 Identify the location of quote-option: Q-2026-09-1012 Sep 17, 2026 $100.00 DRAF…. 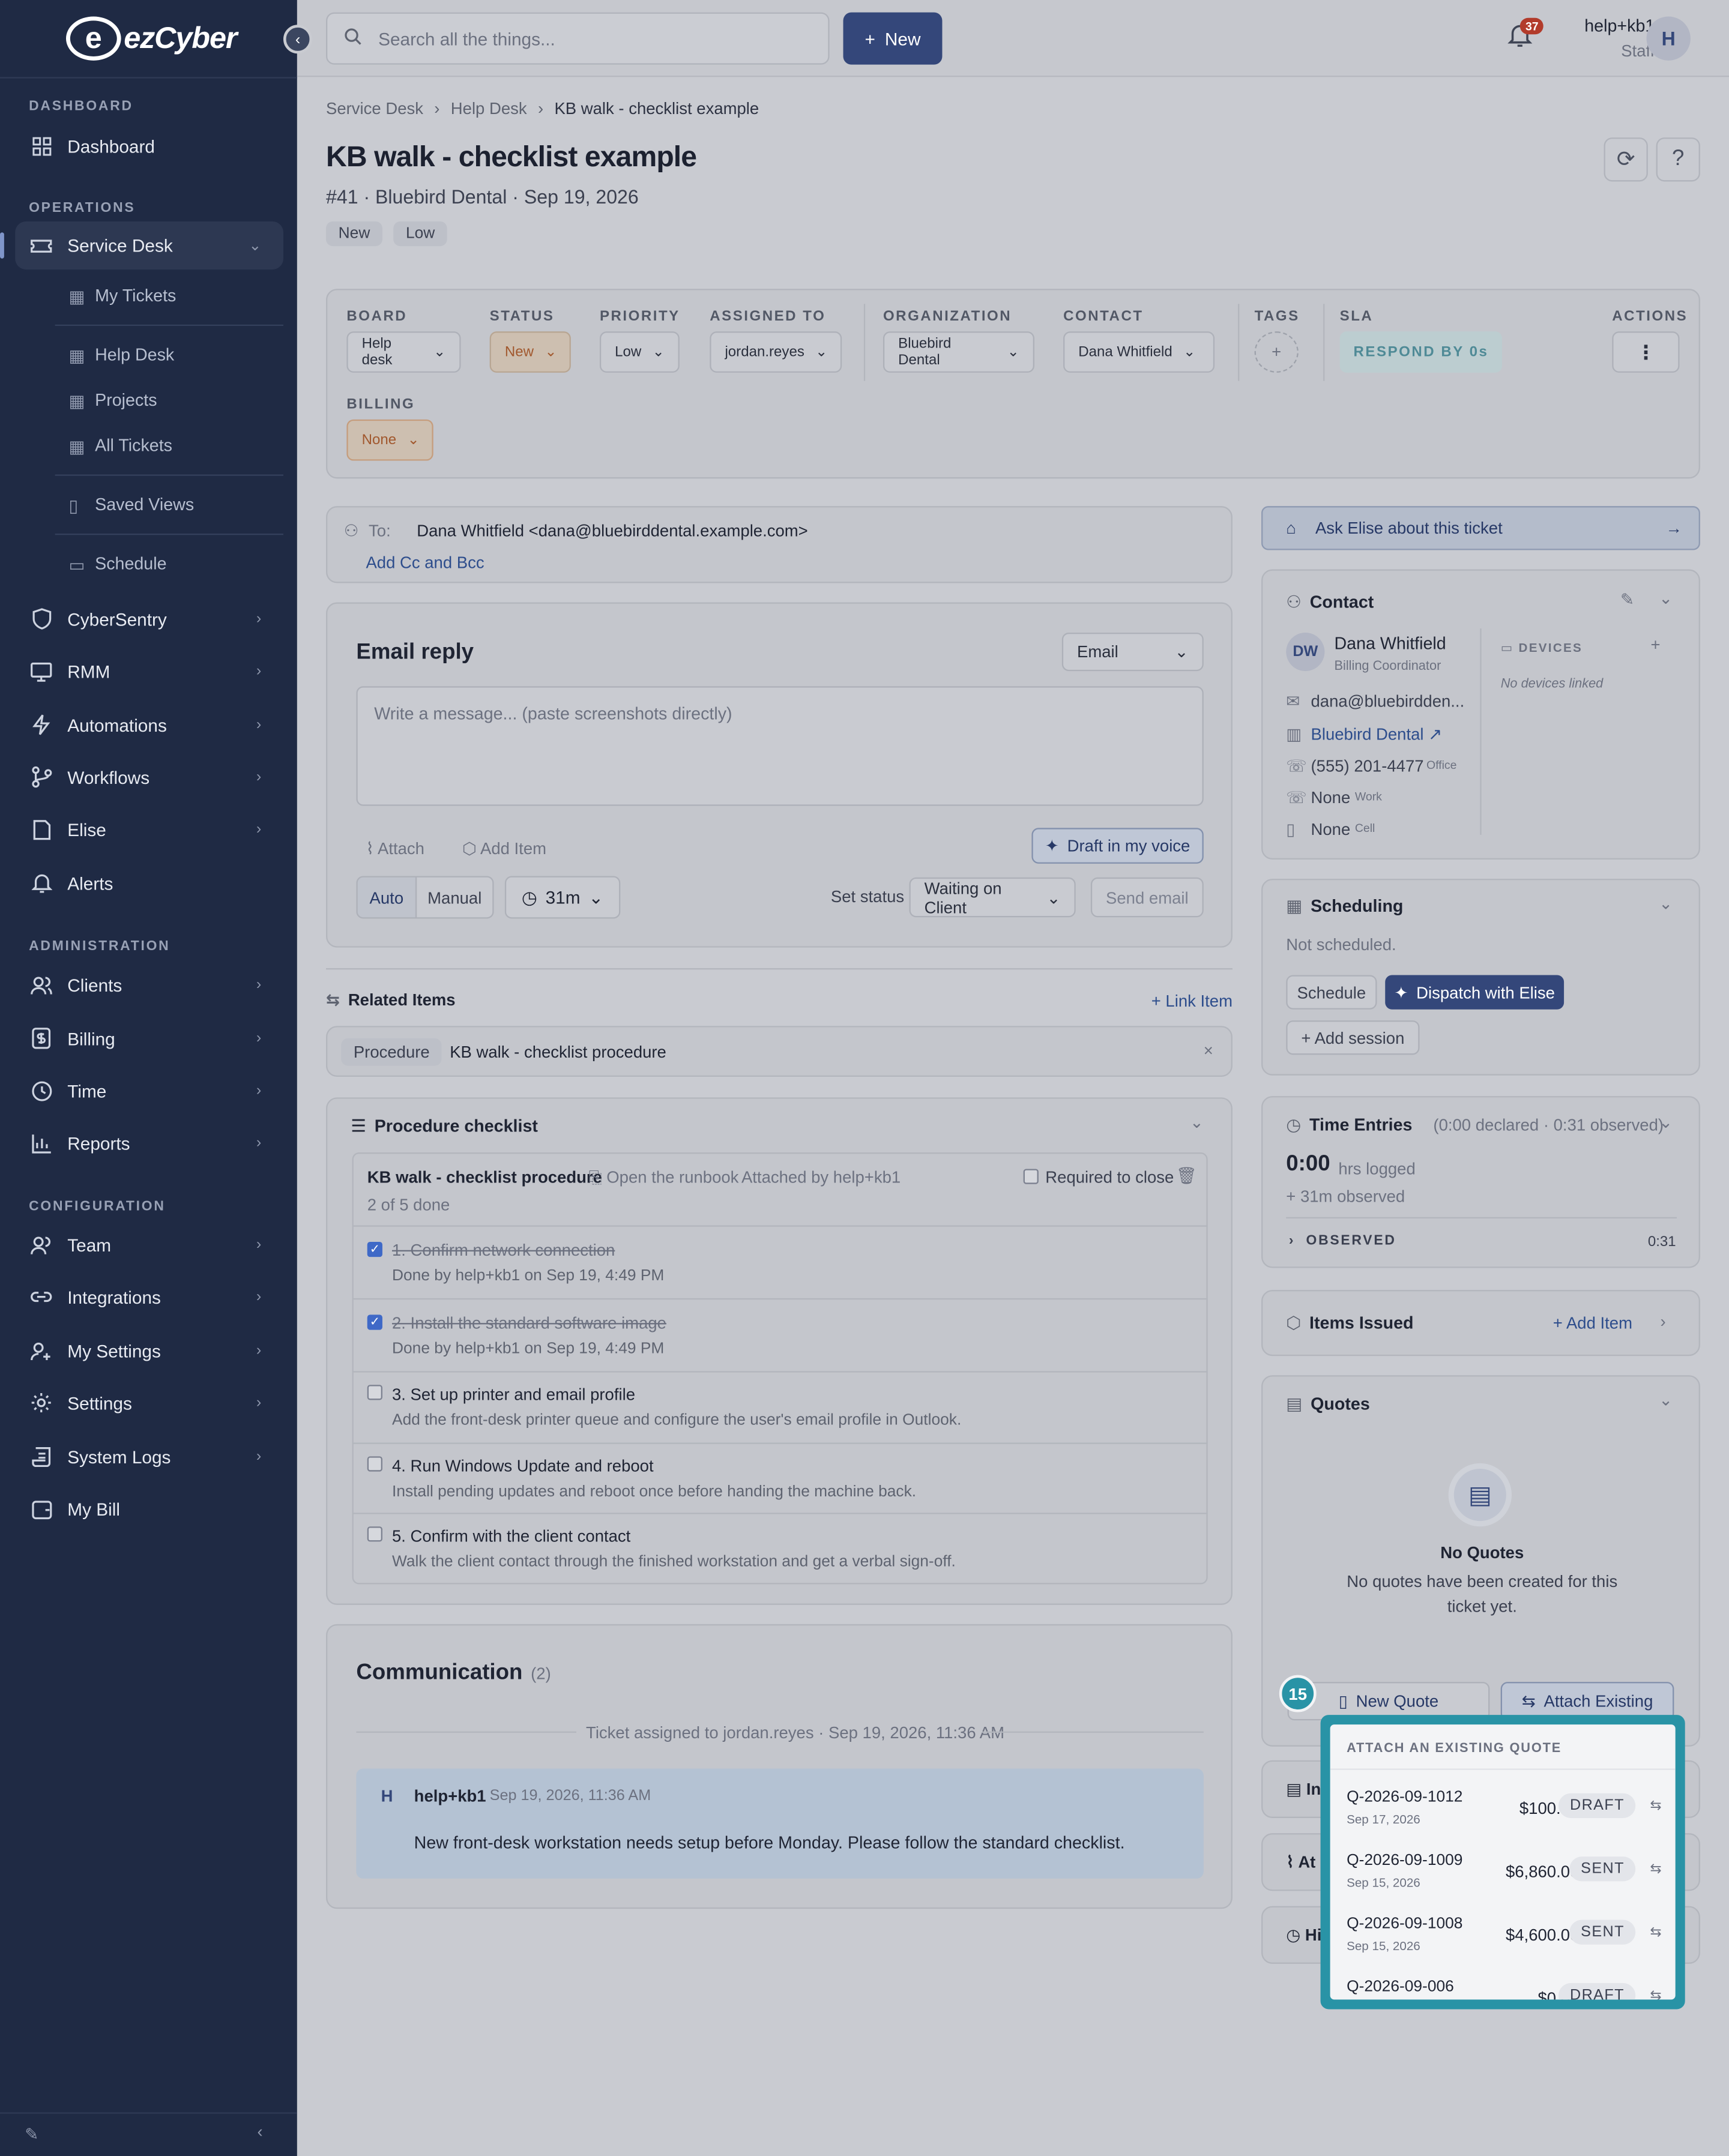
(1503, 1806).